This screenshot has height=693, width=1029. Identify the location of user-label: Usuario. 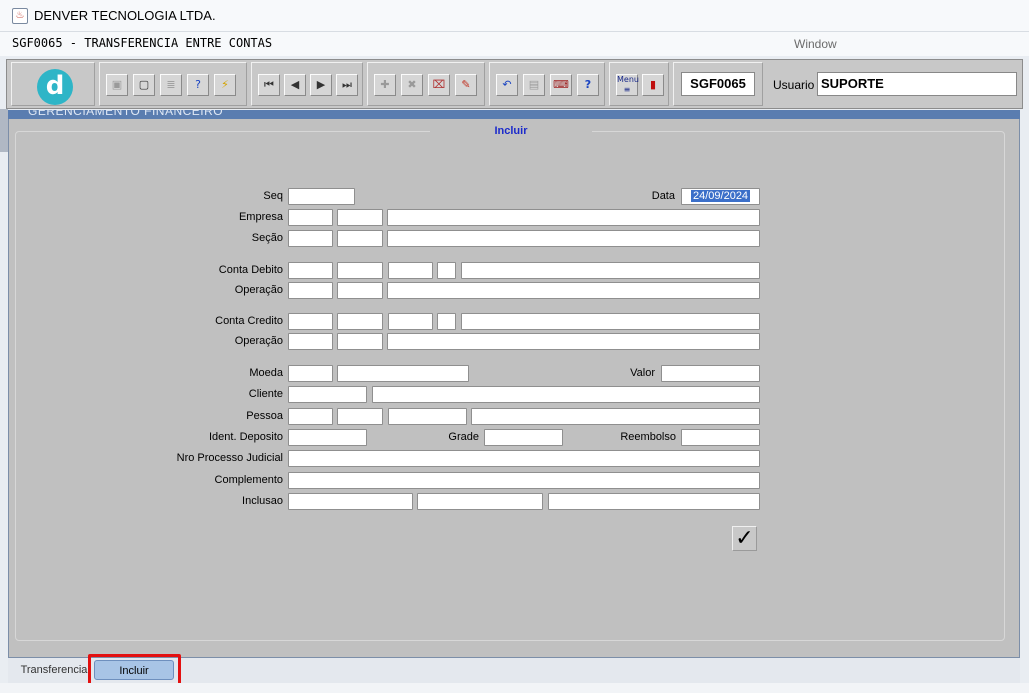
(794, 85).